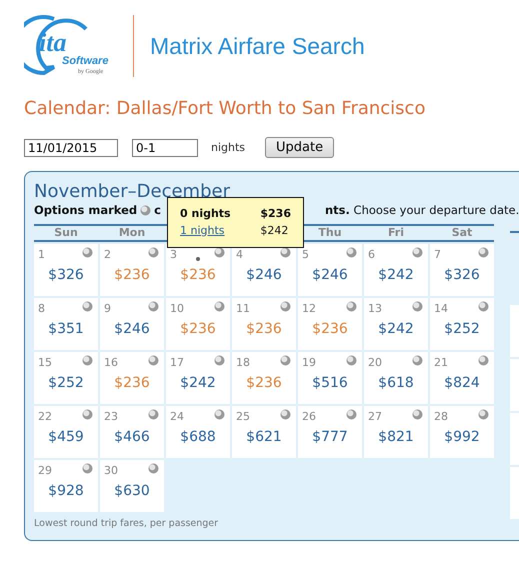 This screenshot has height=571, width=519. I want to click on weekday-header: Sun, so click(66, 233).